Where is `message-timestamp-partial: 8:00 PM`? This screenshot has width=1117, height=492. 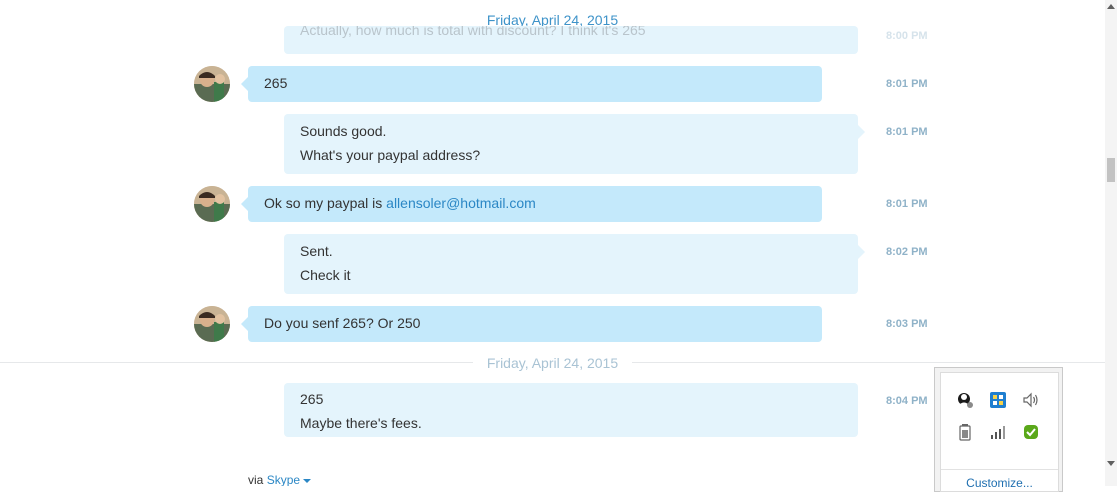
message-timestamp-partial: 8:00 PM is located at coordinates (907, 36).